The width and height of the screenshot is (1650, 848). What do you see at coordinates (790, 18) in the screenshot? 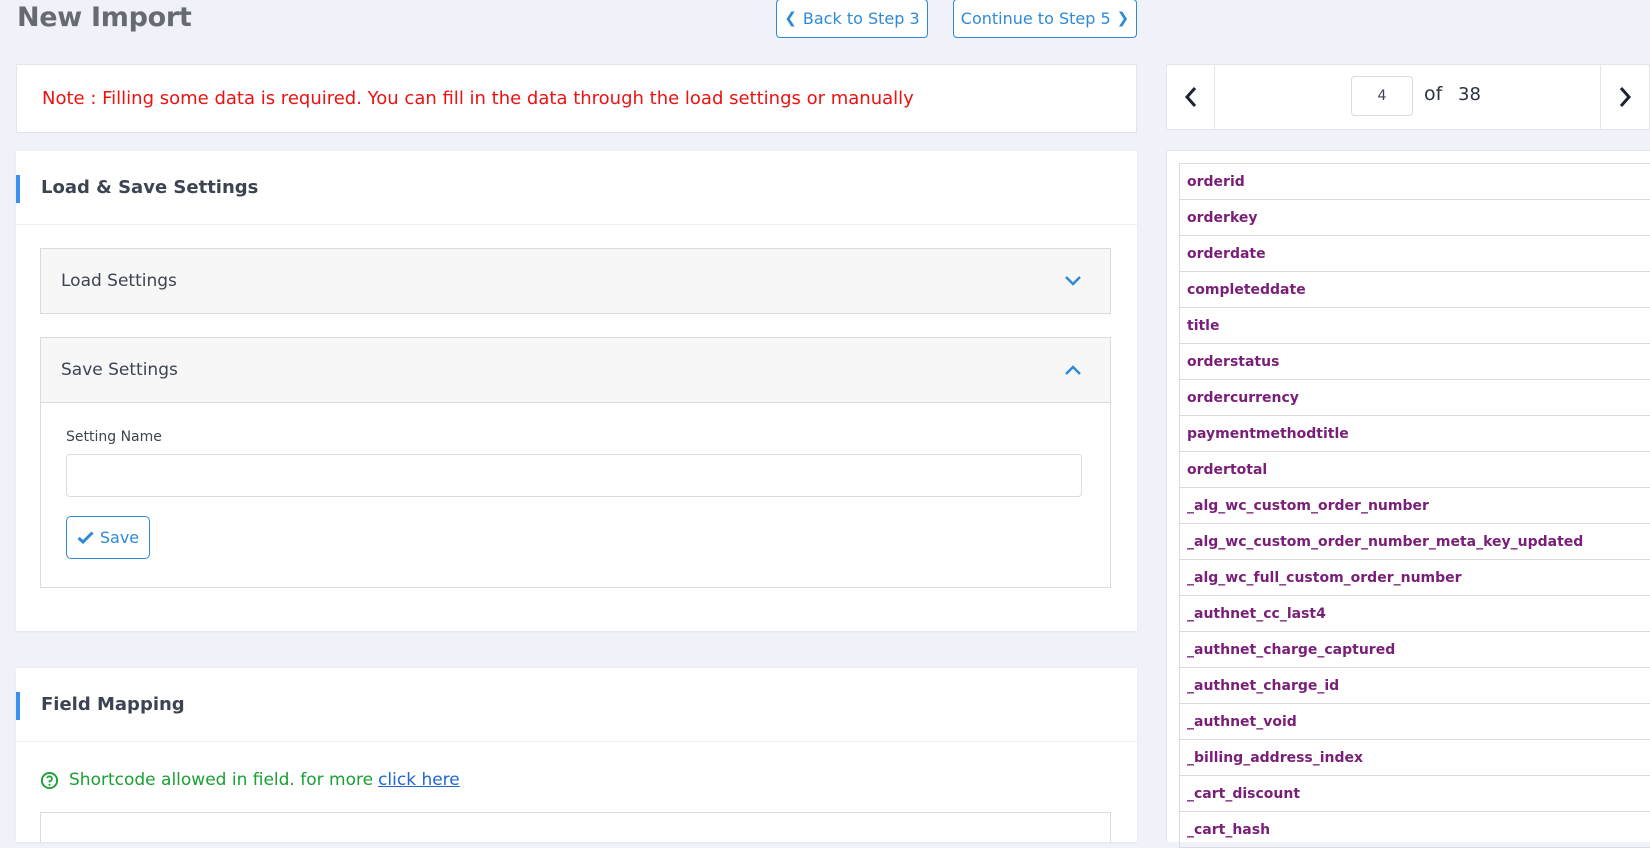
I see `chevron-left-icon: ❮` at bounding box center [790, 18].